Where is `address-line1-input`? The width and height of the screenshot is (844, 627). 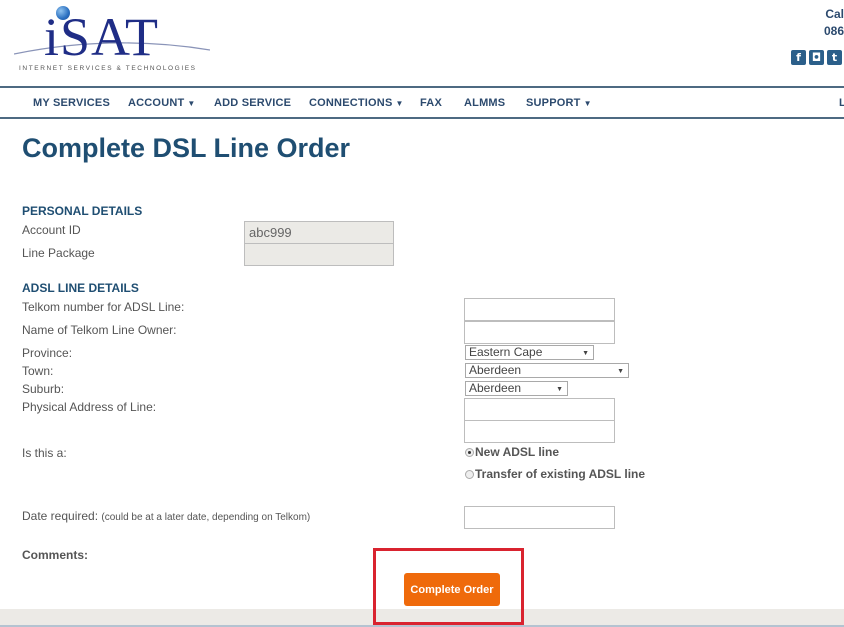
address-line1-input is located at coordinates (539, 409).